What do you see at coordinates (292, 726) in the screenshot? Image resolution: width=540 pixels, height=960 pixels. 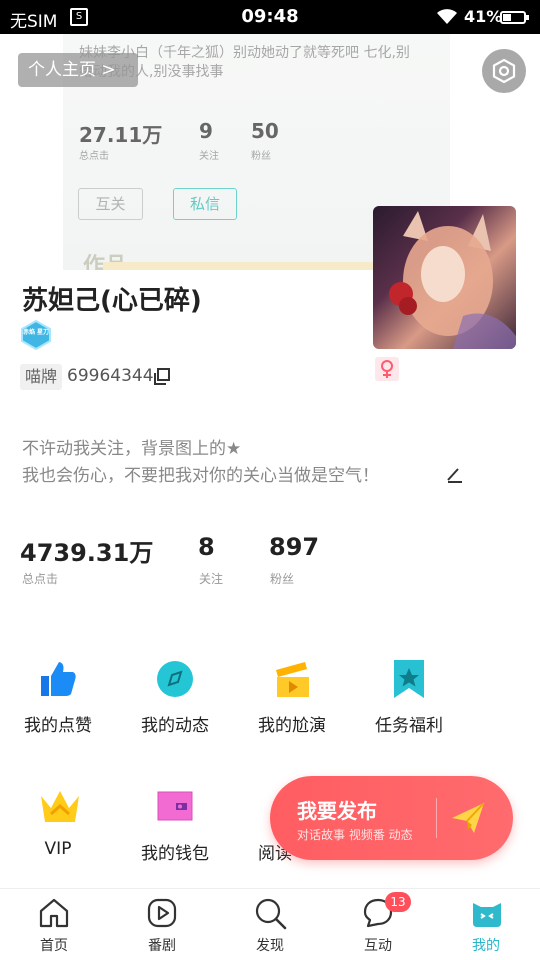 I see `menu-label: 我的尬演` at bounding box center [292, 726].